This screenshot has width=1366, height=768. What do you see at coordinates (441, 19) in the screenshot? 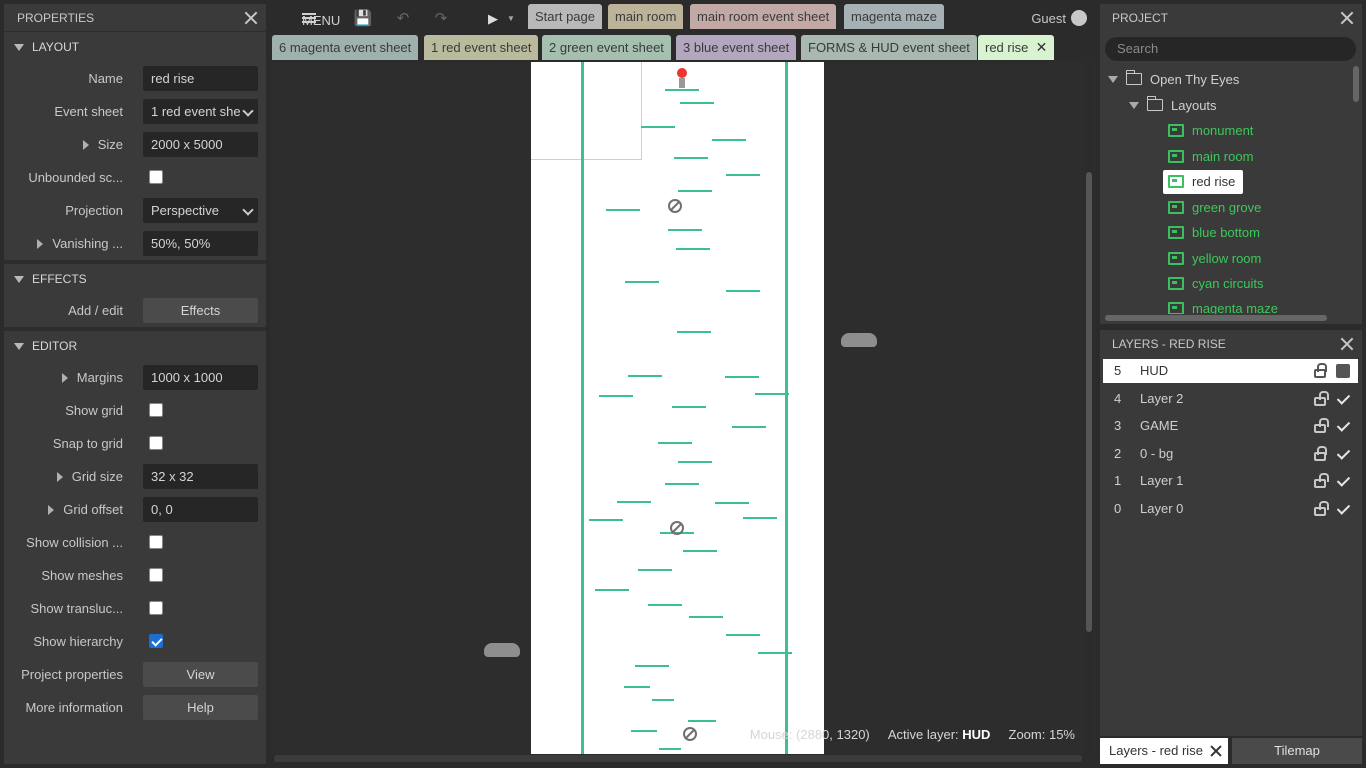
I see `redo-icon: ↷` at bounding box center [441, 19].